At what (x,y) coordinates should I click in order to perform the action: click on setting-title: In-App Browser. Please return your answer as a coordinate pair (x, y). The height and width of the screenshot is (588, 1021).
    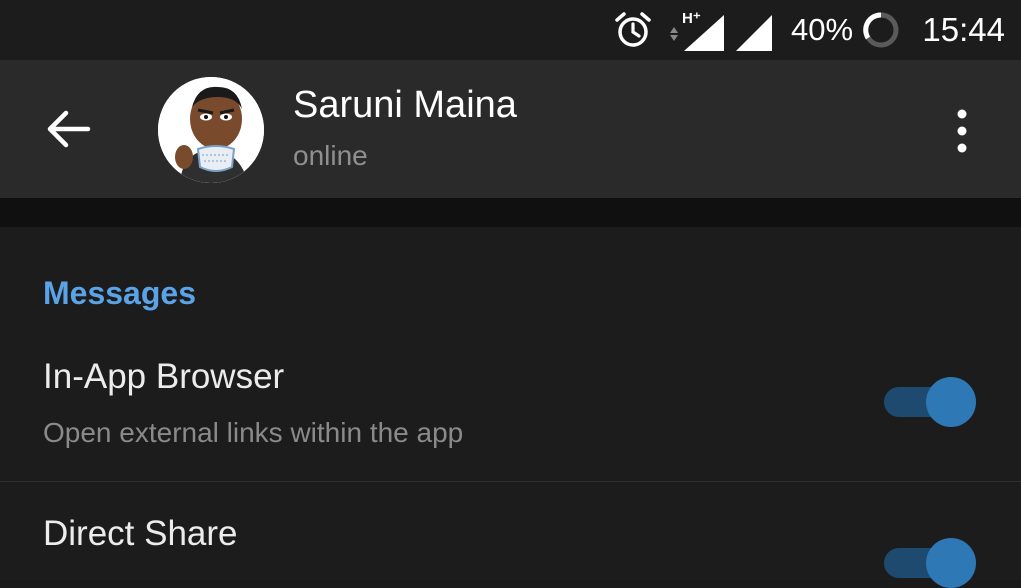
    Looking at the image, I should click on (164, 376).